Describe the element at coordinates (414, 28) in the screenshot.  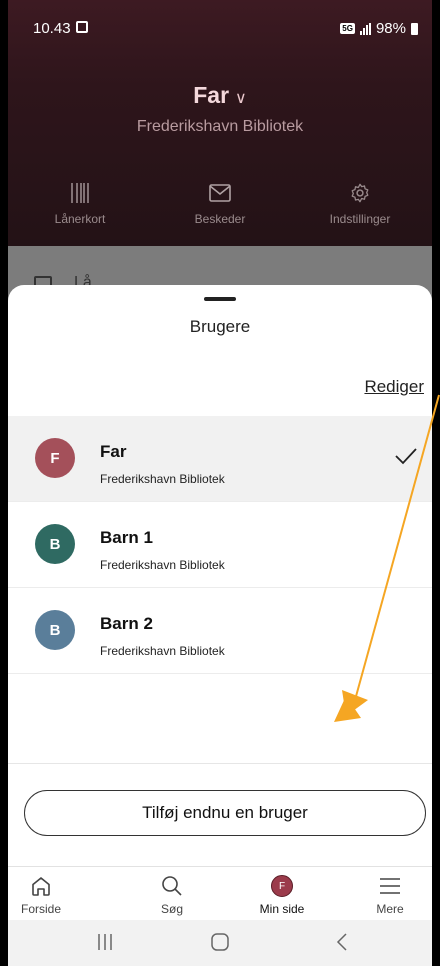
I see `battery-icon` at that location.